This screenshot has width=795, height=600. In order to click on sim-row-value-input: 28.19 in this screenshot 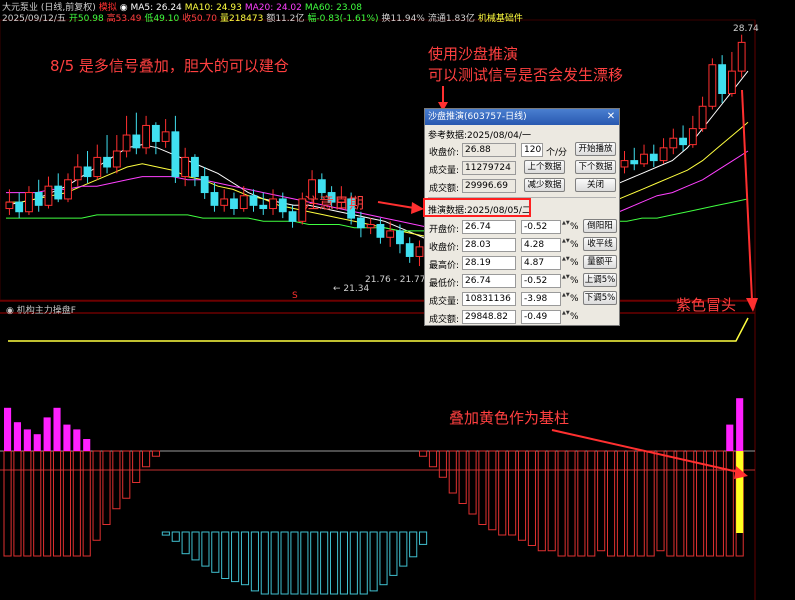, I will do `click(489, 263)`.